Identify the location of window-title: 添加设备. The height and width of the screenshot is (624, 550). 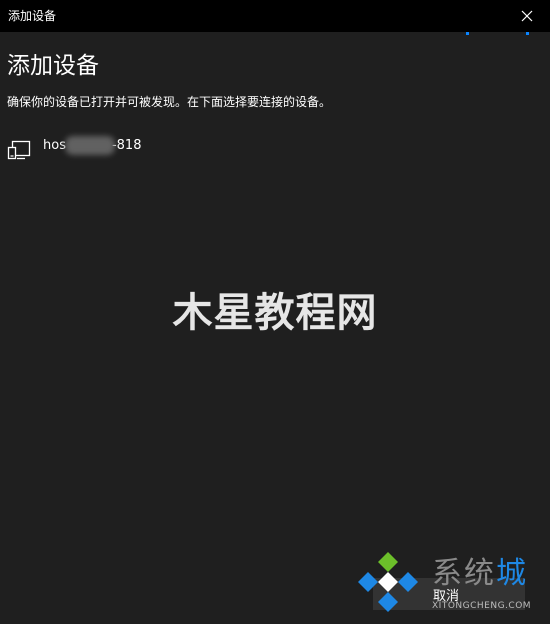
(32, 16).